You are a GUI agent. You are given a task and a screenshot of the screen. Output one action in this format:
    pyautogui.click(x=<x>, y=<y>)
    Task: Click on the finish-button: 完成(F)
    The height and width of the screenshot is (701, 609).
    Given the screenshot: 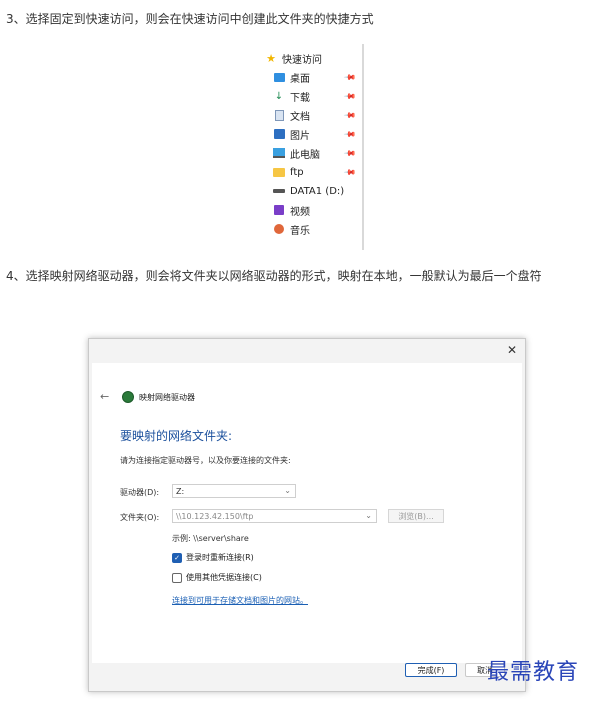 What is the action you would take?
    pyautogui.click(x=431, y=670)
    